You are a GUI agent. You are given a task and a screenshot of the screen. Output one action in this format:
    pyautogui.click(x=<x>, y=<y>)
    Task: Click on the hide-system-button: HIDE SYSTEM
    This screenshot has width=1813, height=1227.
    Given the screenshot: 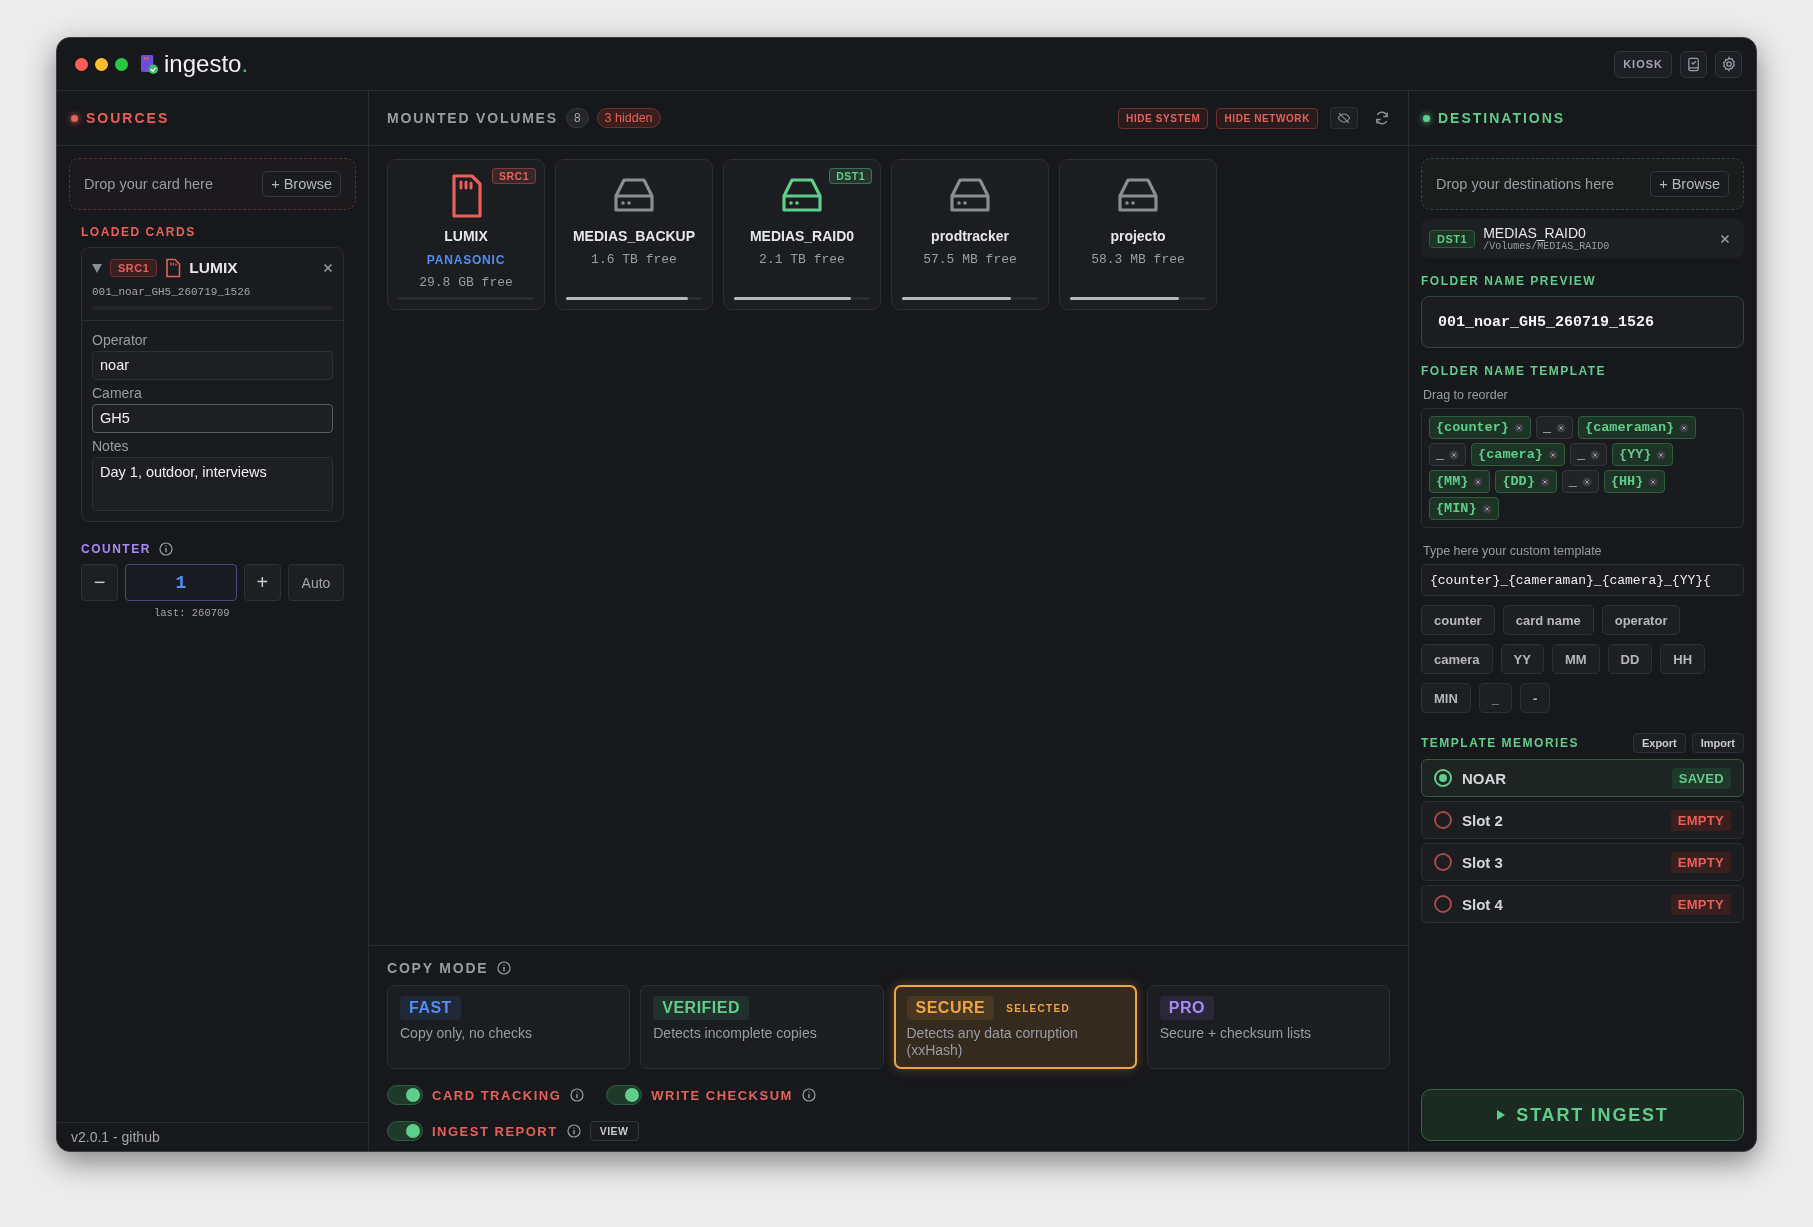 What is the action you would take?
    pyautogui.click(x=1163, y=118)
    